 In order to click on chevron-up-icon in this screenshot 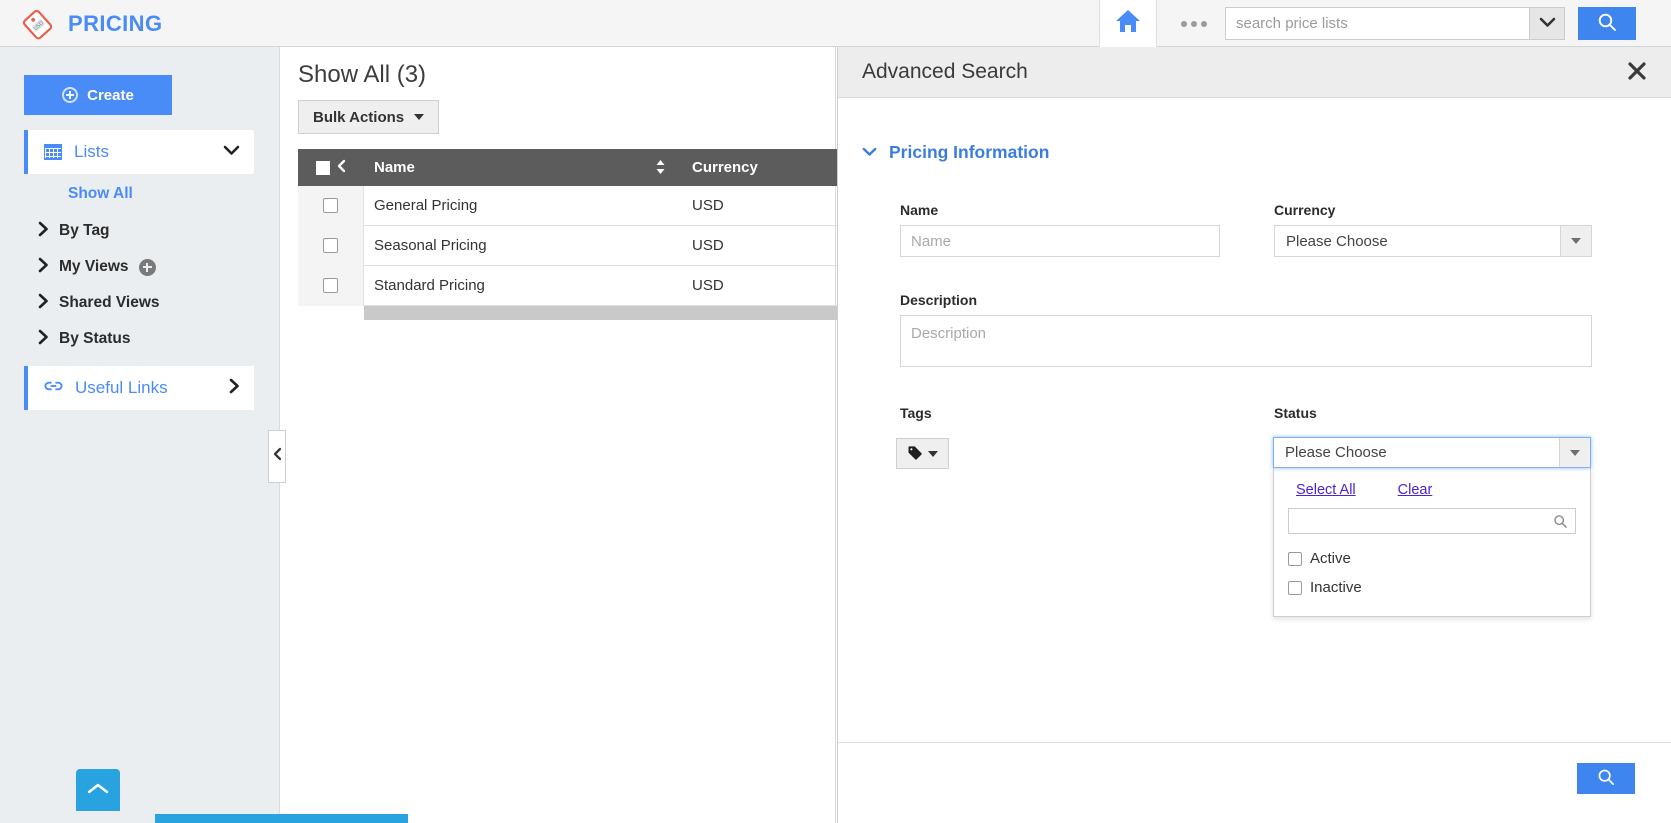, I will do `click(98, 790)`.